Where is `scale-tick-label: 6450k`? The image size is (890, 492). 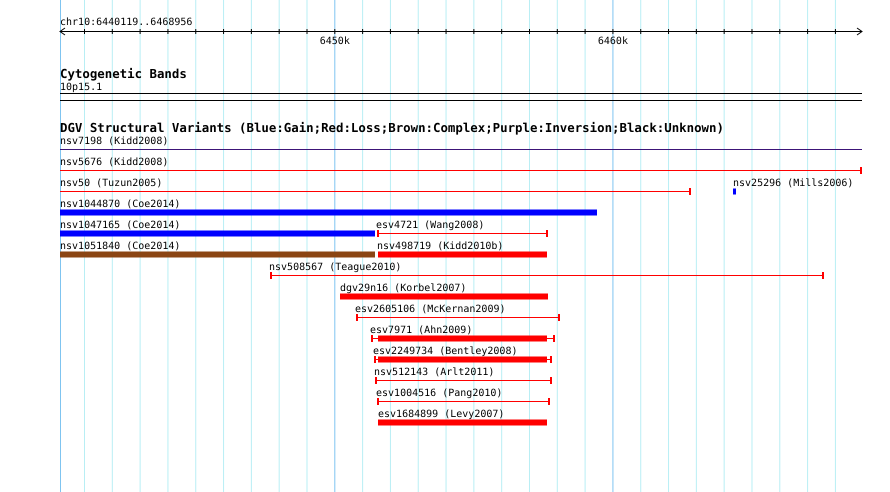
scale-tick-label: 6450k is located at coordinates (335, 41).